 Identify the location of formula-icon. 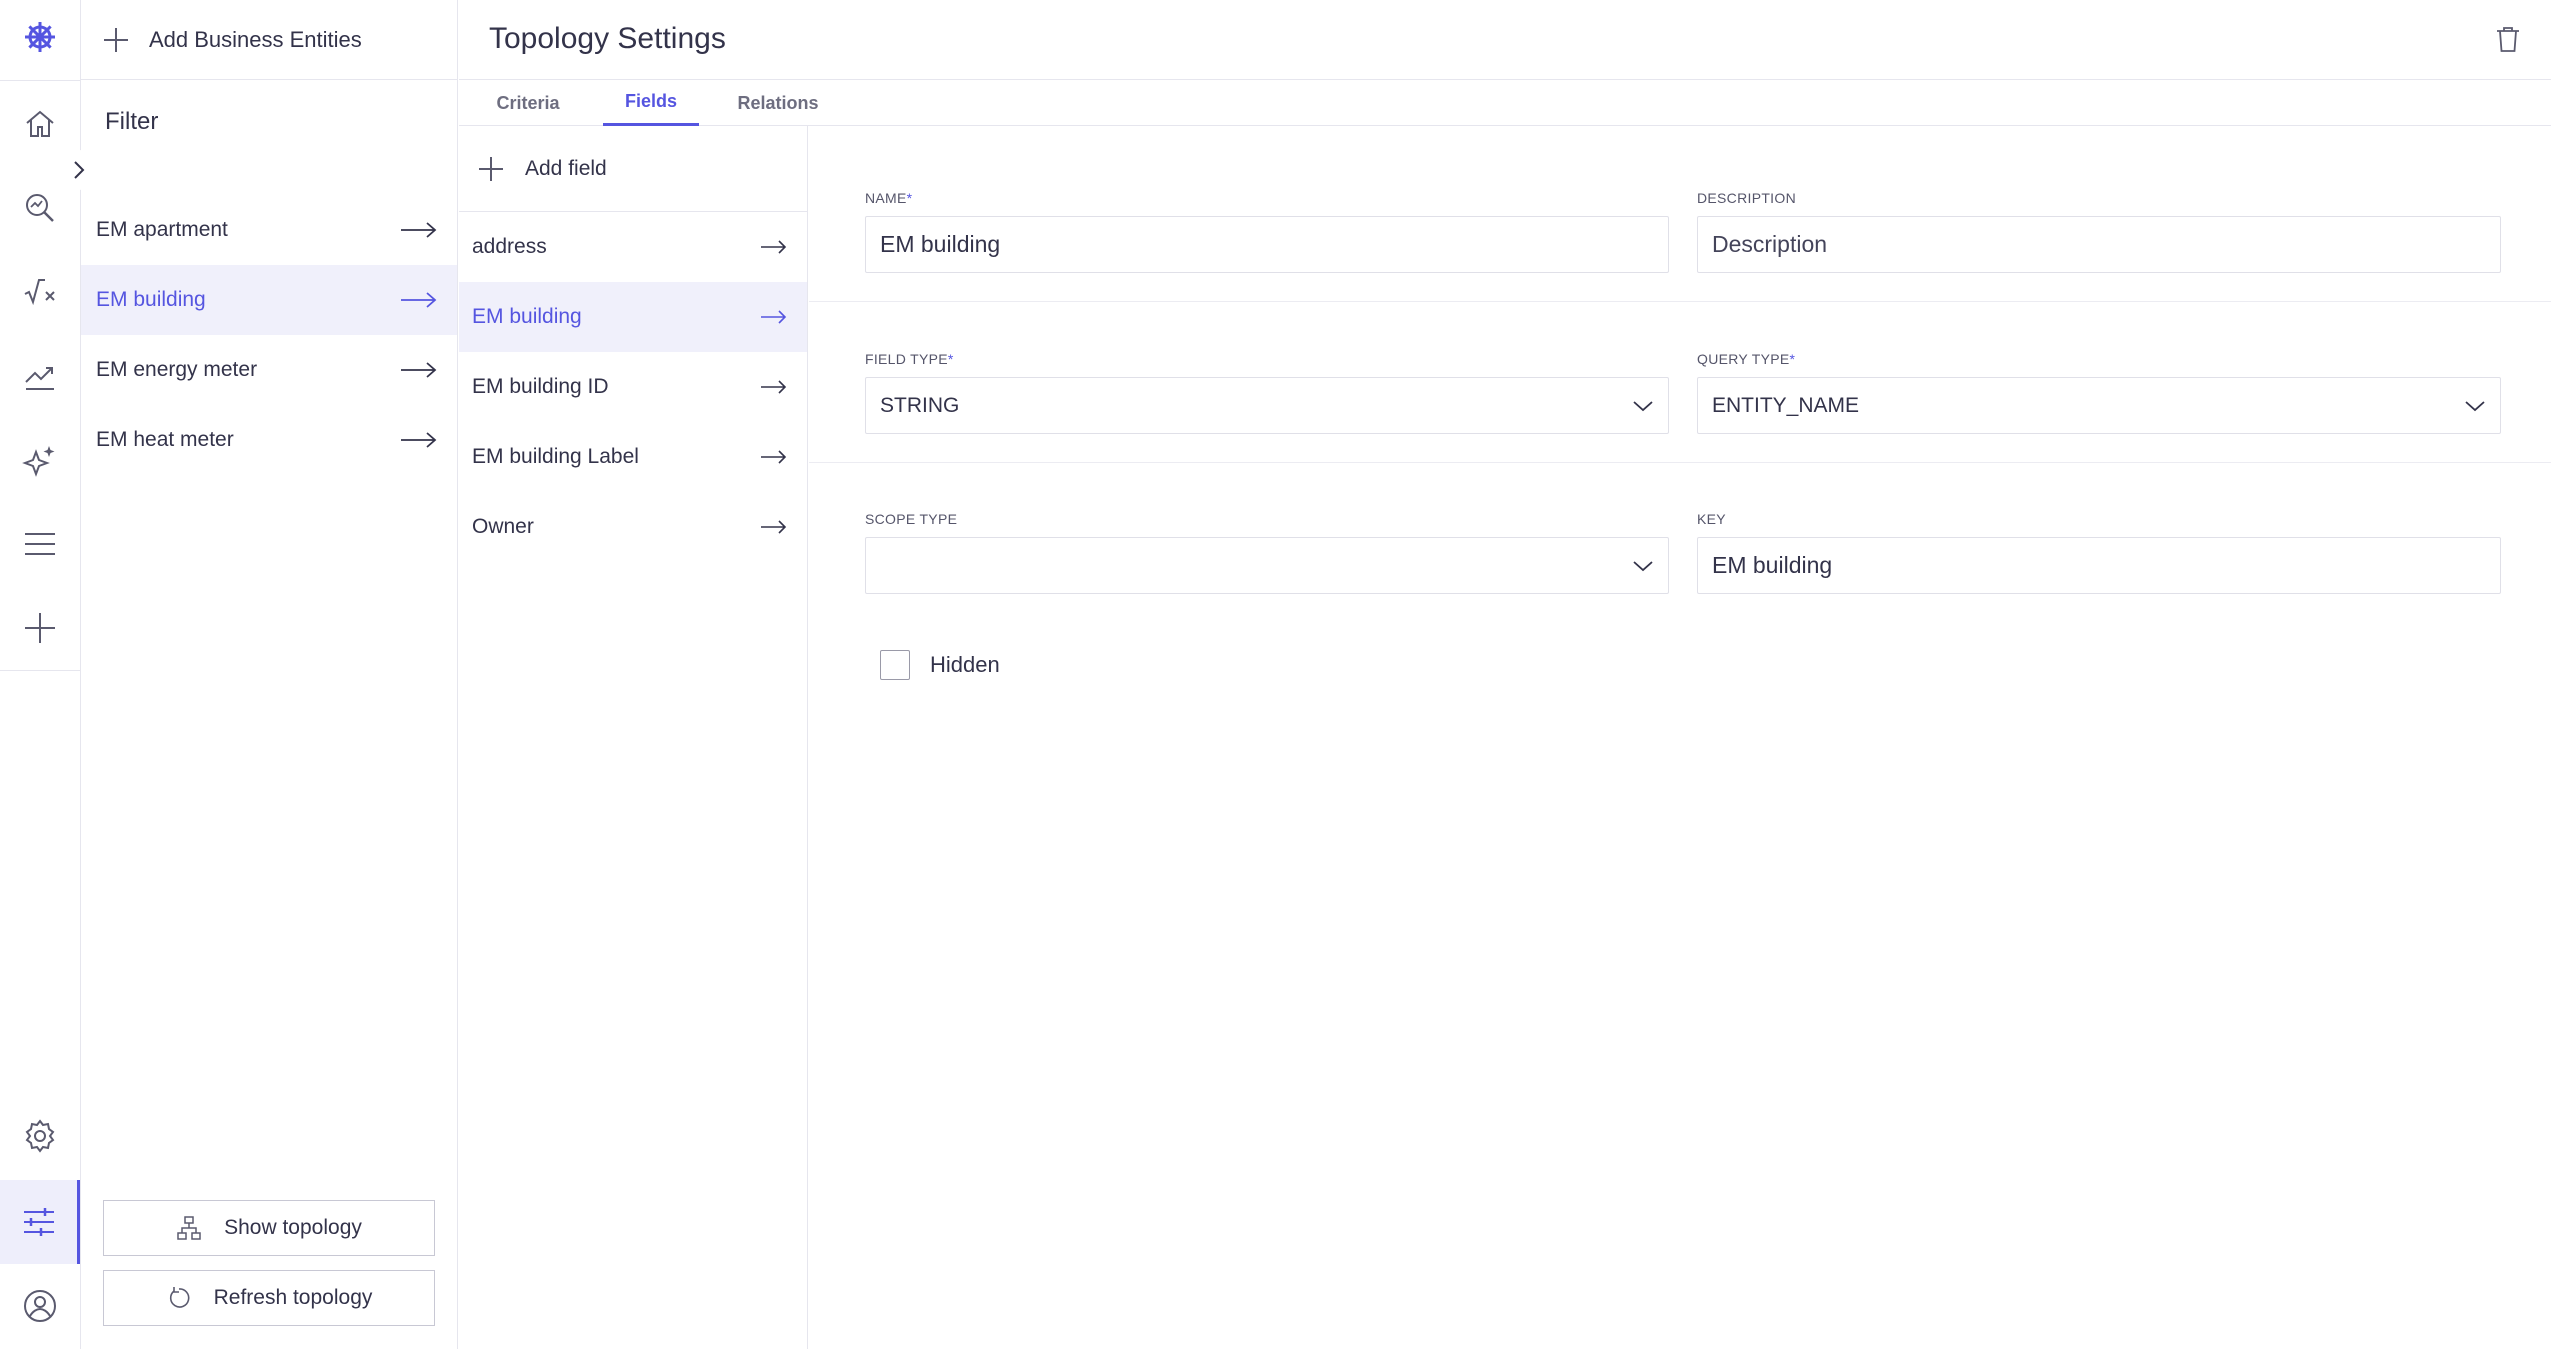
(40, 292).